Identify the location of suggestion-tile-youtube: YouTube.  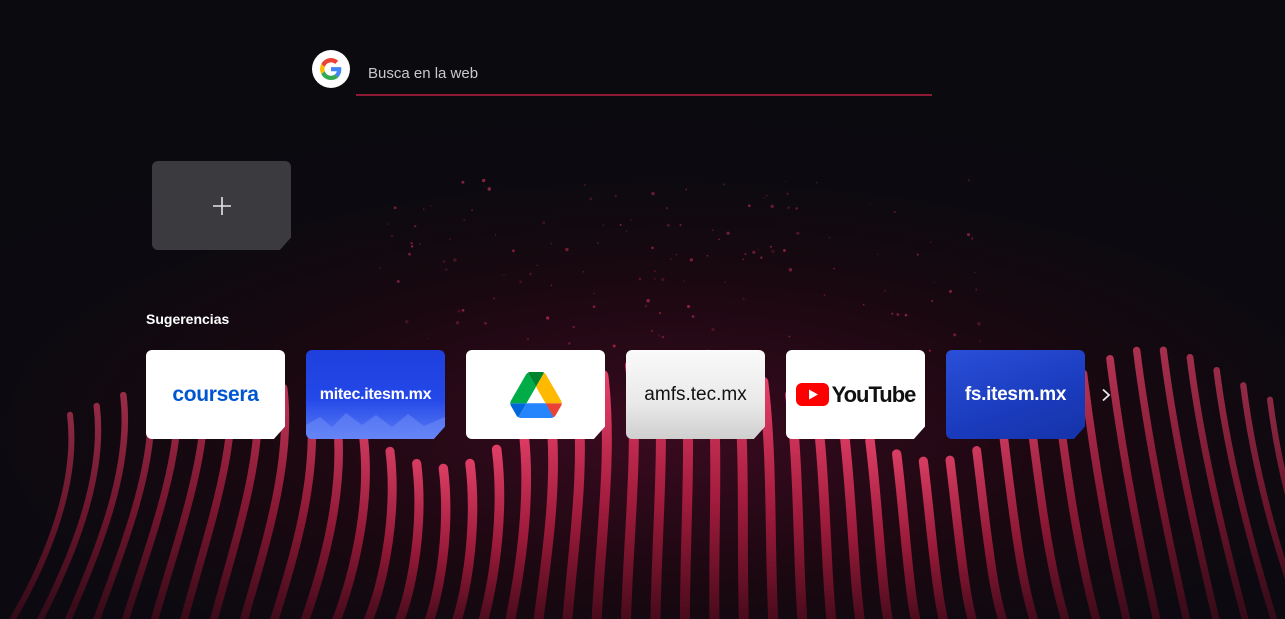
(855, 394).